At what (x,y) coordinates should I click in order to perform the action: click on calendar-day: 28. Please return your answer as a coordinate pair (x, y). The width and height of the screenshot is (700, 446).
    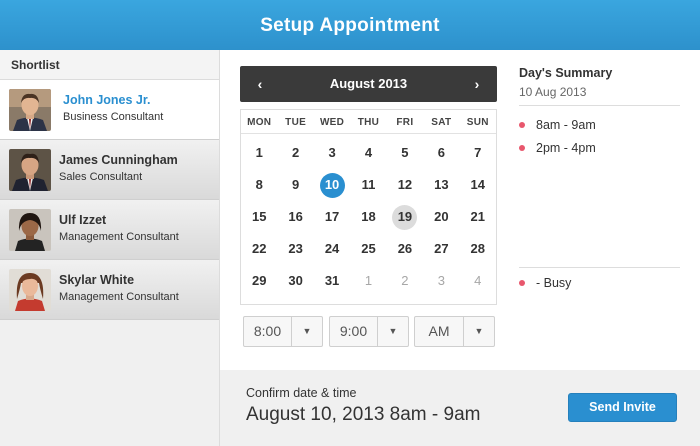
    Looking at the image, I should click on (478, 249).